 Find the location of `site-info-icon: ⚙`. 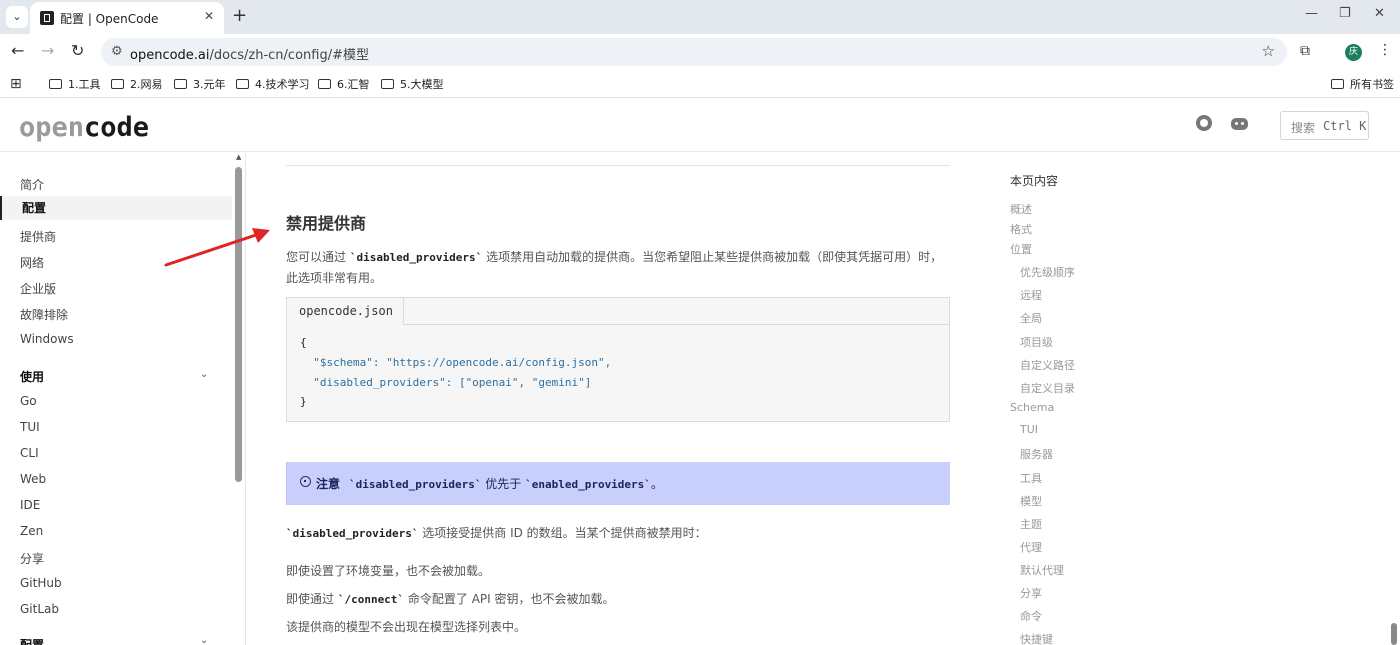

site-info-icon: ⚙ is located at coordinates (117, 51).